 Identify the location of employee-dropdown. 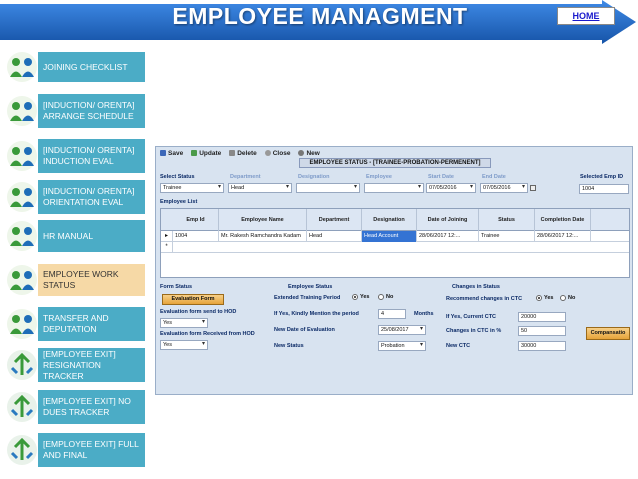
(394, 188).